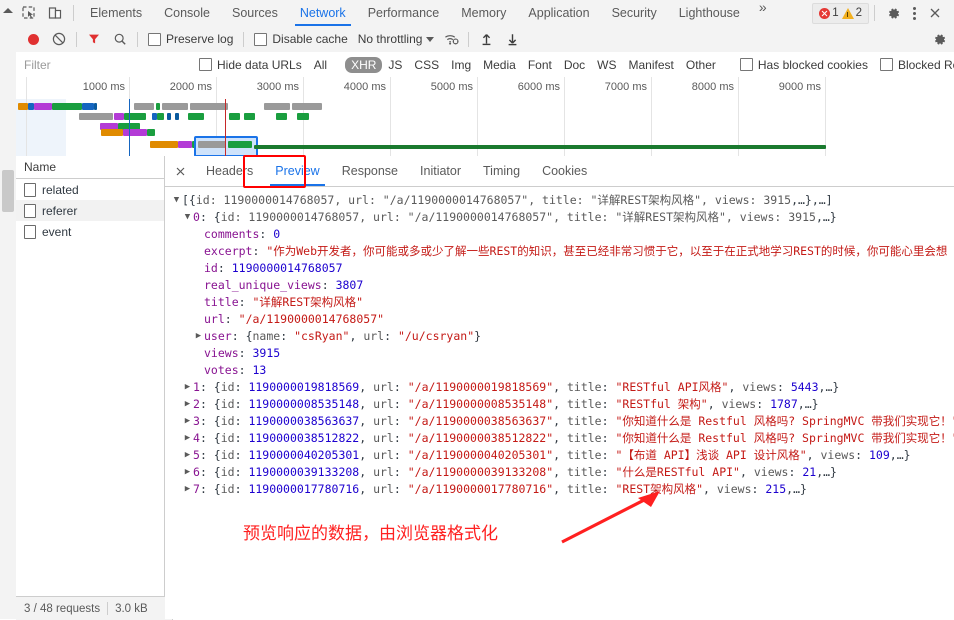  Describe the element at coordinates (94, 39) in the screenshot. I see `filter-toggle-button` at that location.